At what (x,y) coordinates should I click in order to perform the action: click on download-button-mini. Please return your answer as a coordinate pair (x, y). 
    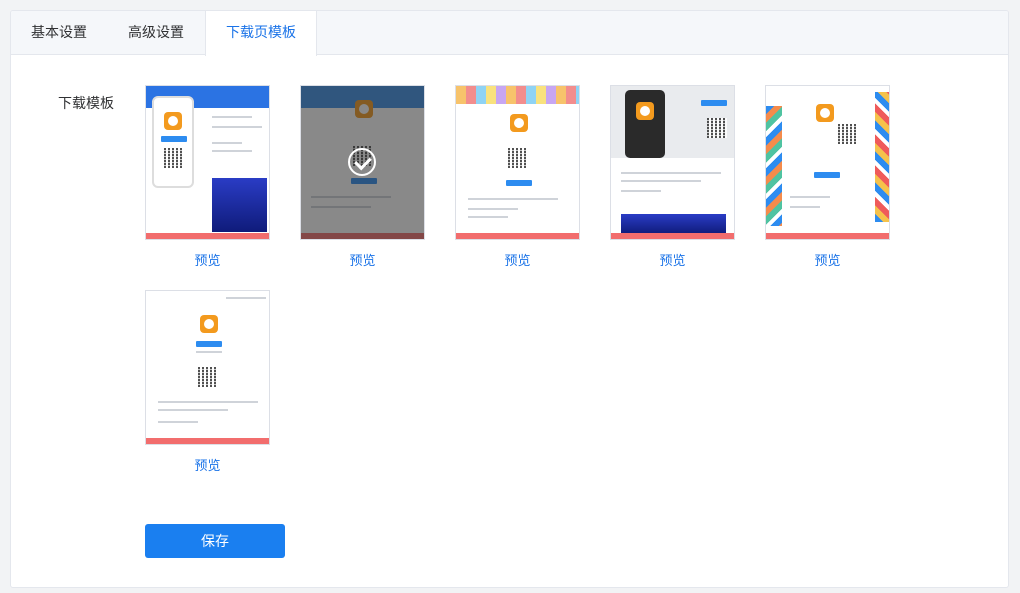
    Looking at the image, I should click on (174, 139).